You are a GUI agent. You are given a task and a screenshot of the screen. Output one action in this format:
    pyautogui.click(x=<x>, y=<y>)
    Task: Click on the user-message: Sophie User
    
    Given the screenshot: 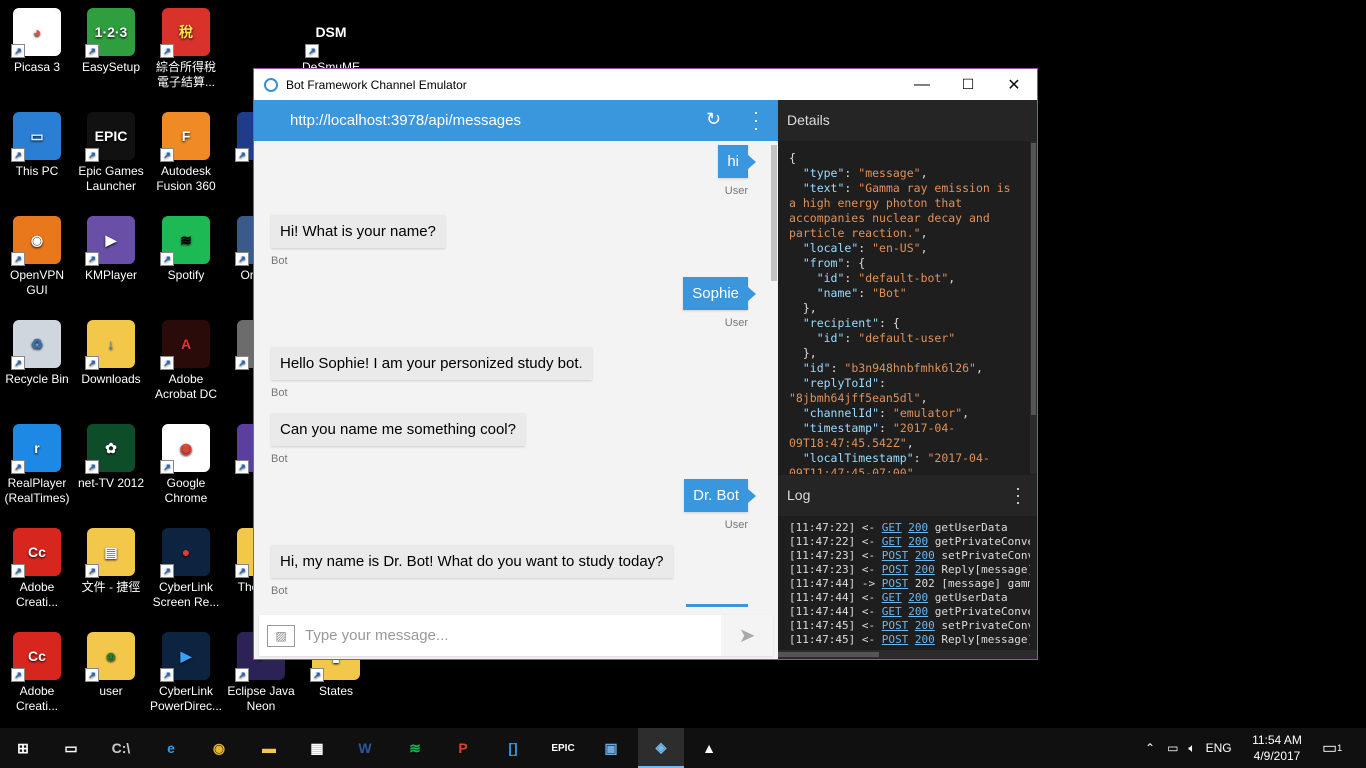 What is the action you would take?
    pyautogui.click(x=719, y=303)
    